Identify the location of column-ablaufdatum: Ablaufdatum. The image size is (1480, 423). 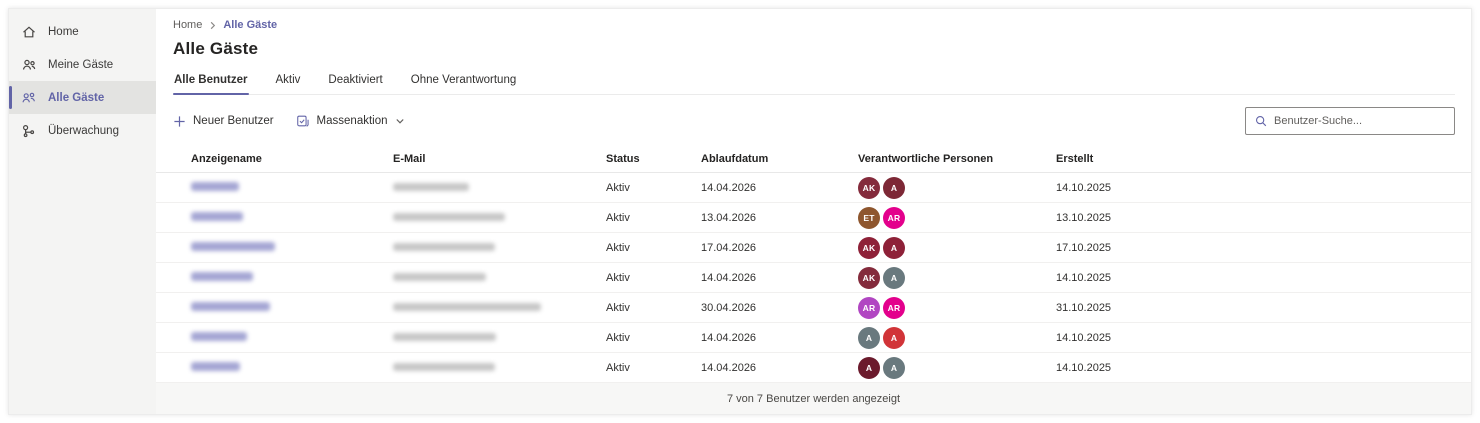
(779, 159).